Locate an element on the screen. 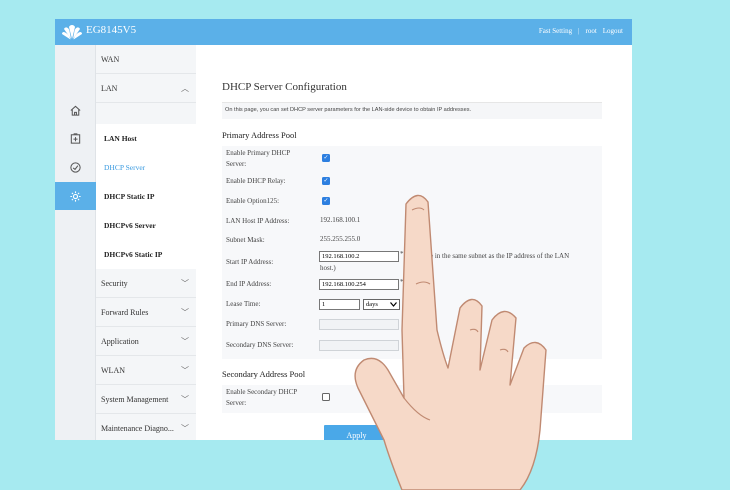 The height and width of the screenshot is (490, 730). gauge-icon is located at coordinates (75, 167).